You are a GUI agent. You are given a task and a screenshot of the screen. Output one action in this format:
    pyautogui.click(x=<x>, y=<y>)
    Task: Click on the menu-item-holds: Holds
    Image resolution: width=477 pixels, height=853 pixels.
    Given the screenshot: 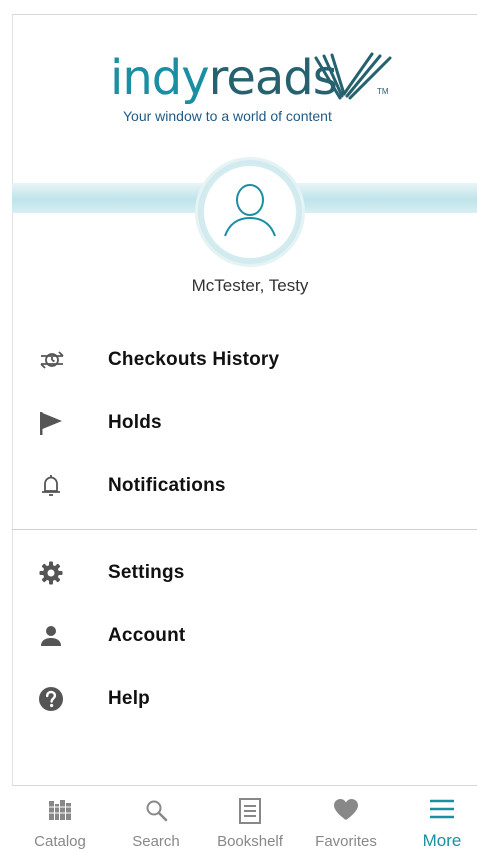 What is the action you would take?
    pyautogui.click(x=244, y=423)
    